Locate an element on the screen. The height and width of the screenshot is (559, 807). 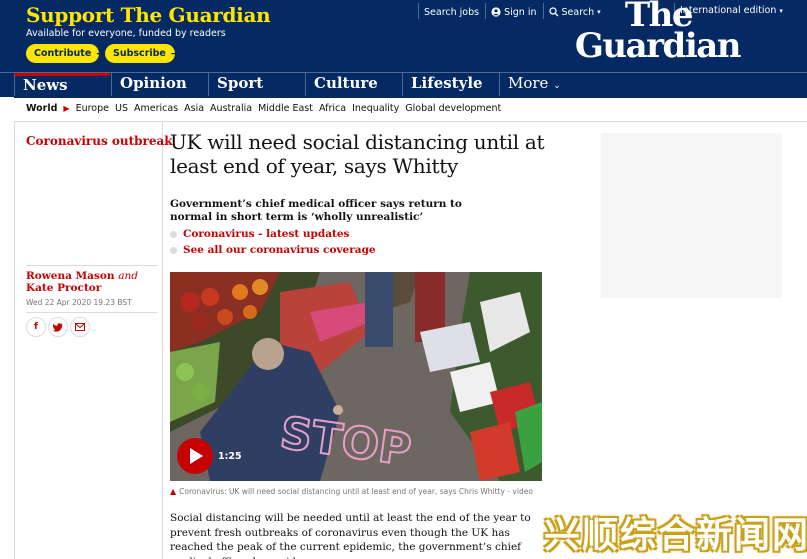
support-title: Support The Guardian is located at coordinates (148, 15).